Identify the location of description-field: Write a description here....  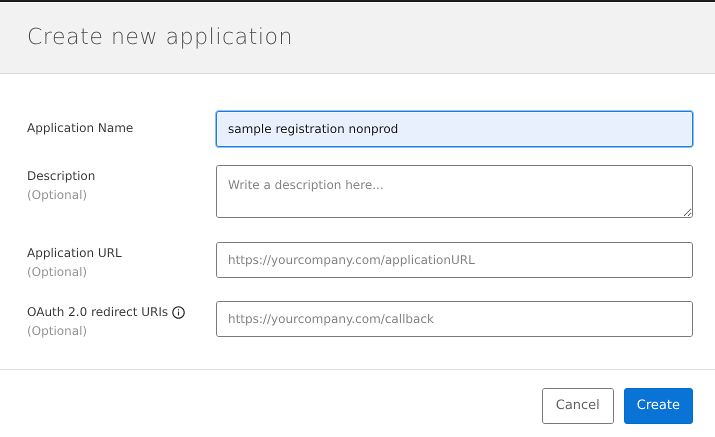
(454, 191).